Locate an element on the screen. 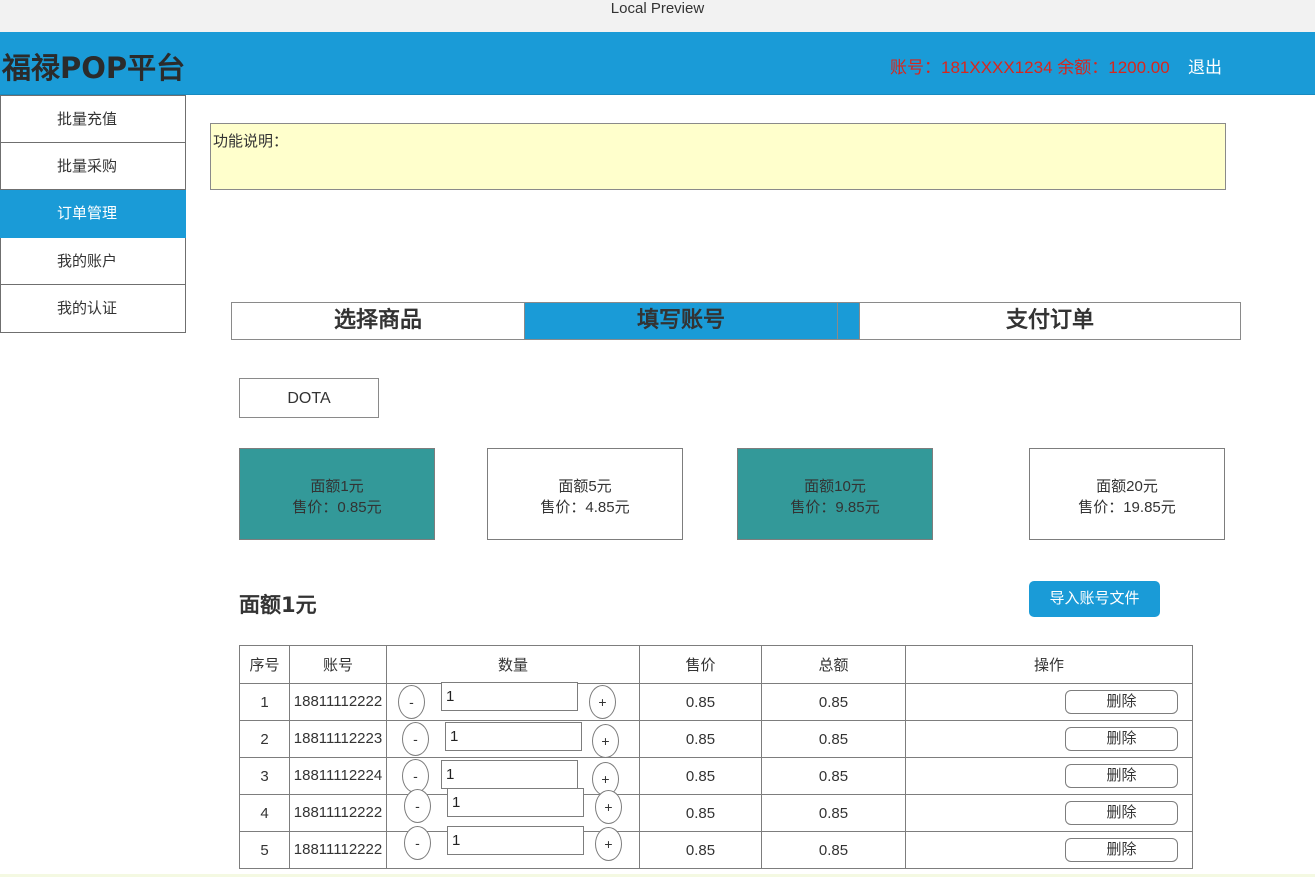 The width and height of the screenshot is (1315, 877). row-index: 4 is located at coordinates (264, 813).